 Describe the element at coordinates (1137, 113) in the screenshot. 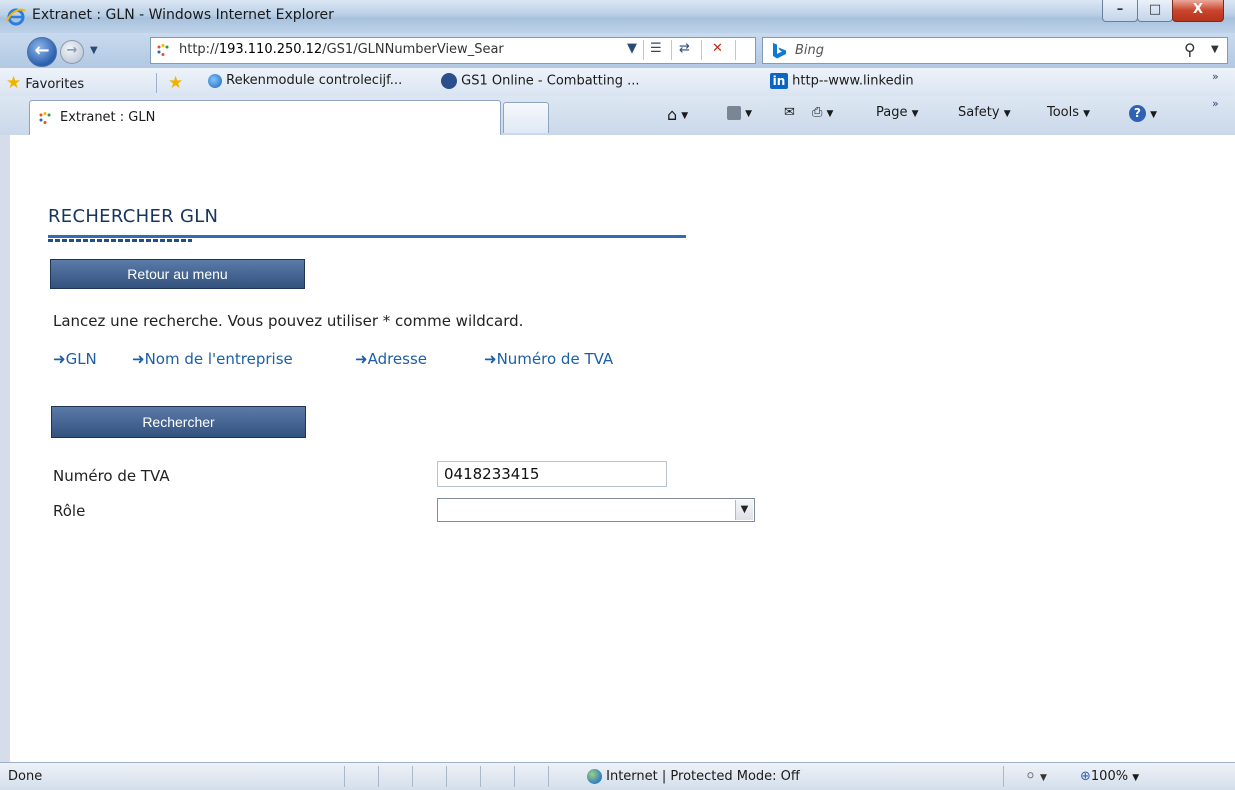

I see `help-icon: ?` at that location.